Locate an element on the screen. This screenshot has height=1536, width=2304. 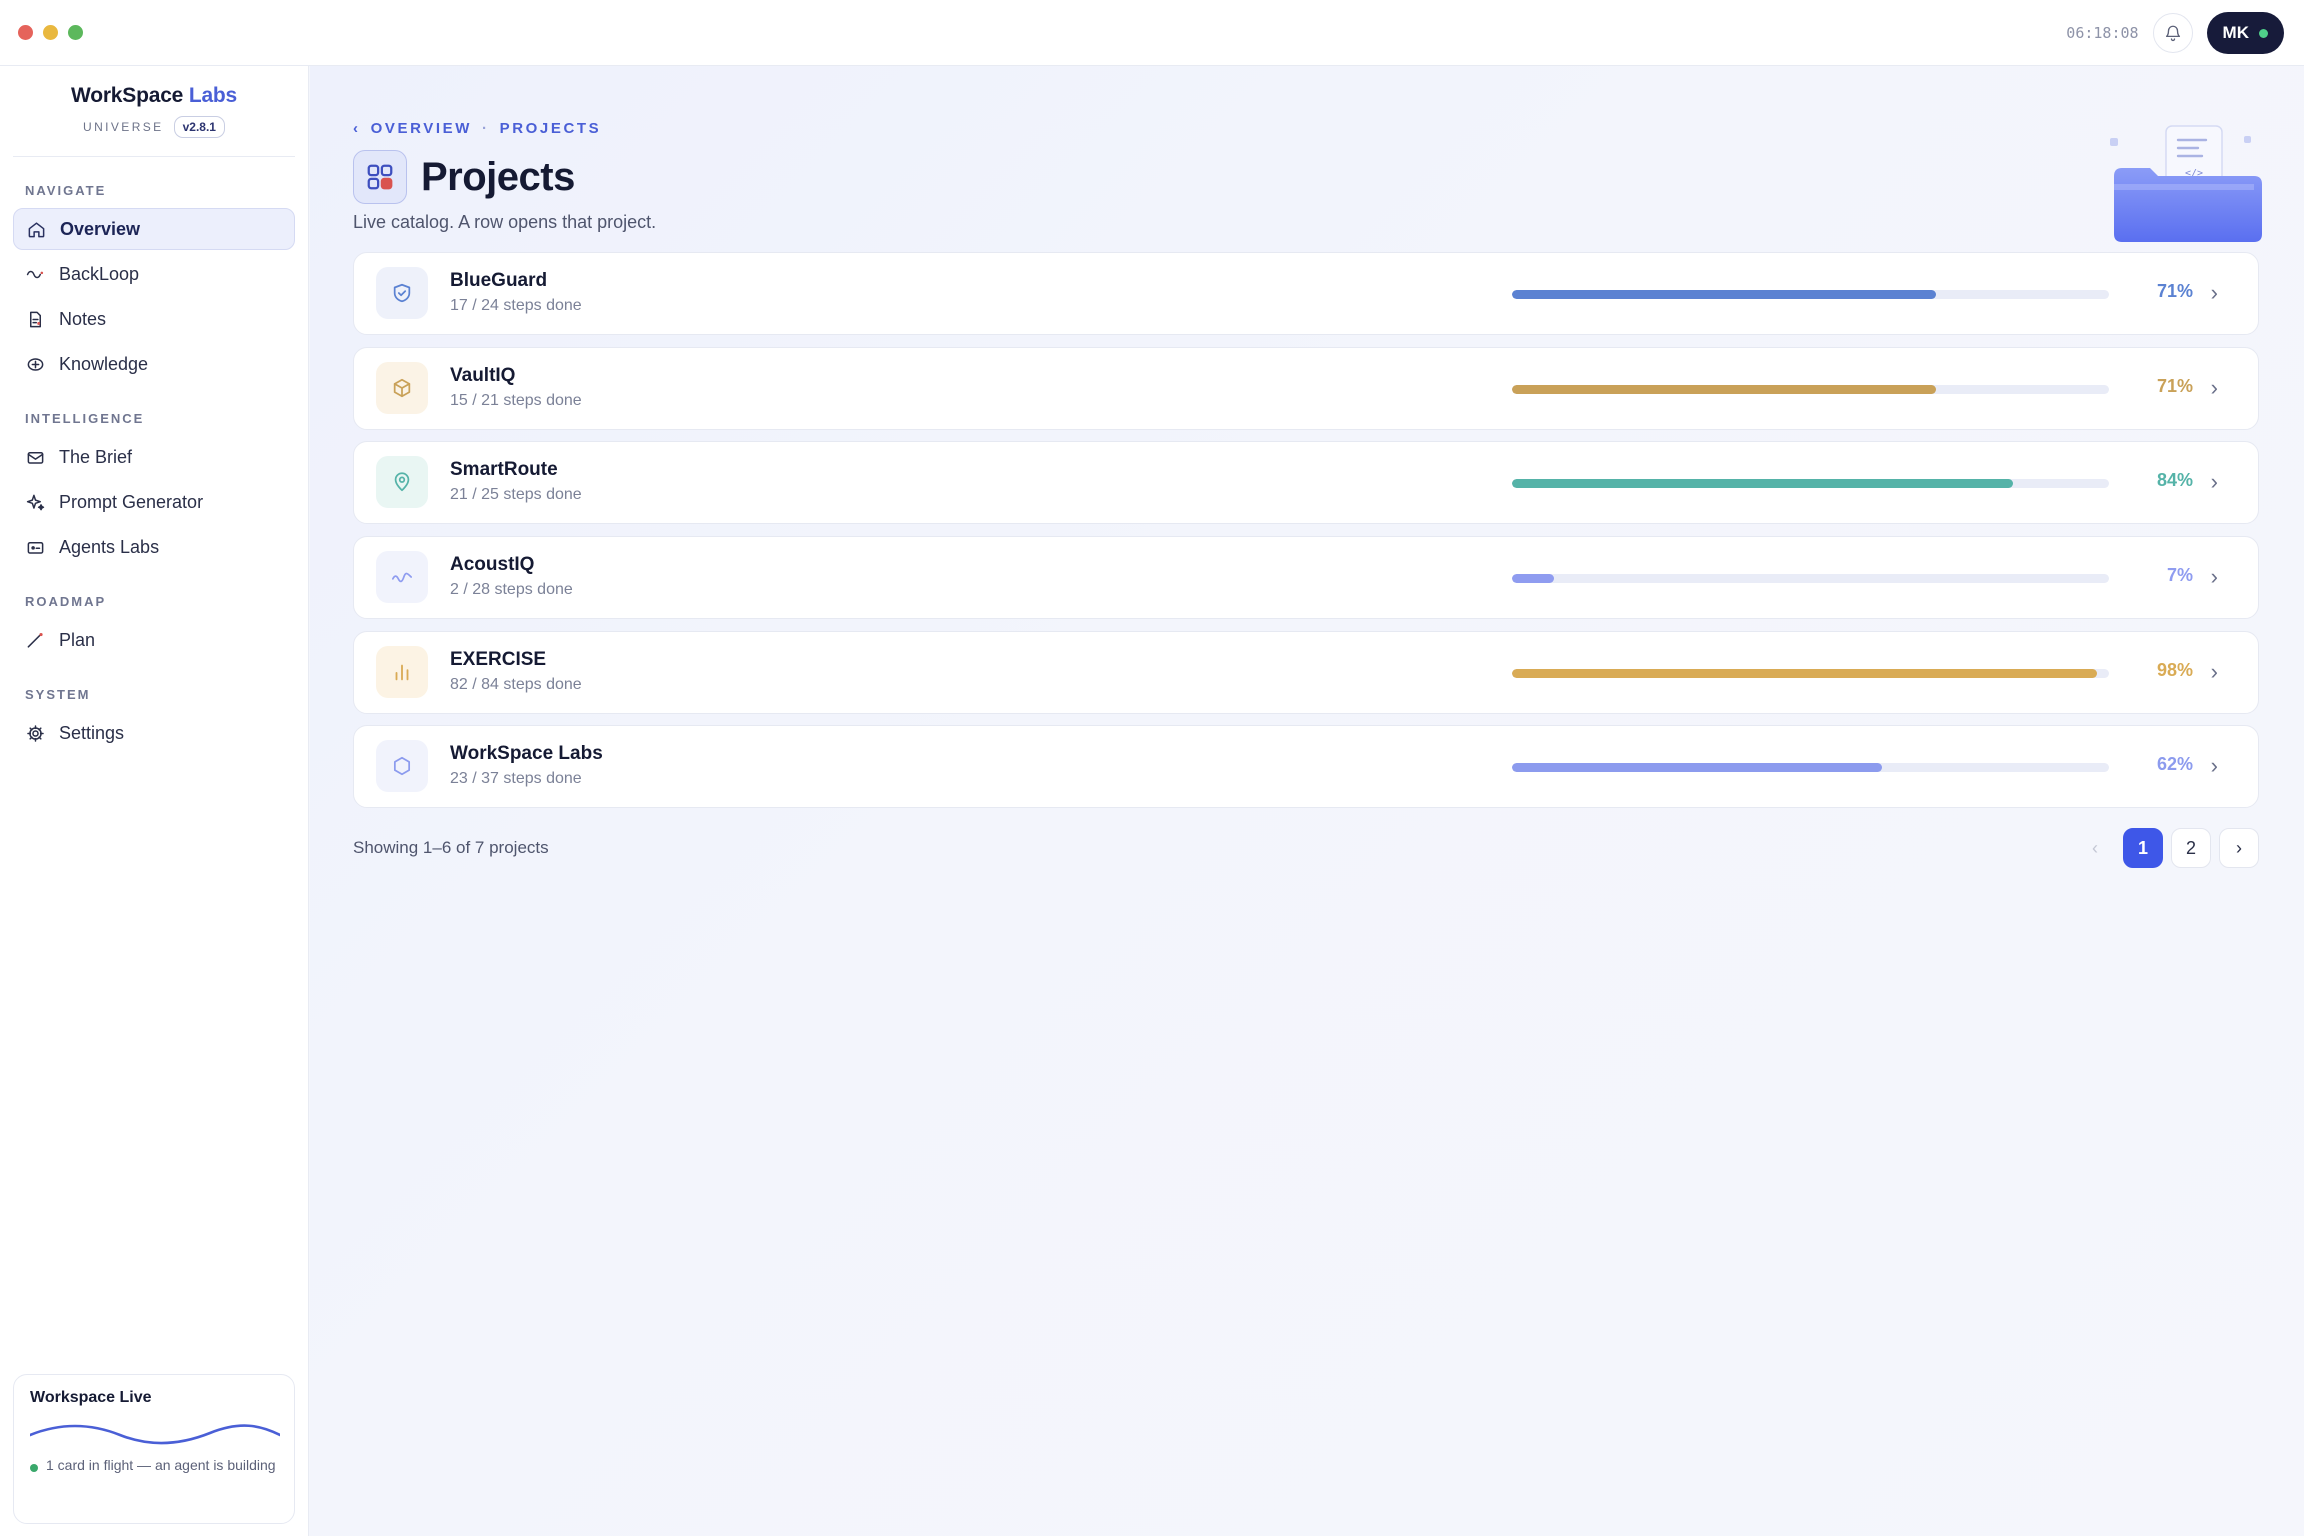
grid-apps-icon is located at coordinates (380, 177).